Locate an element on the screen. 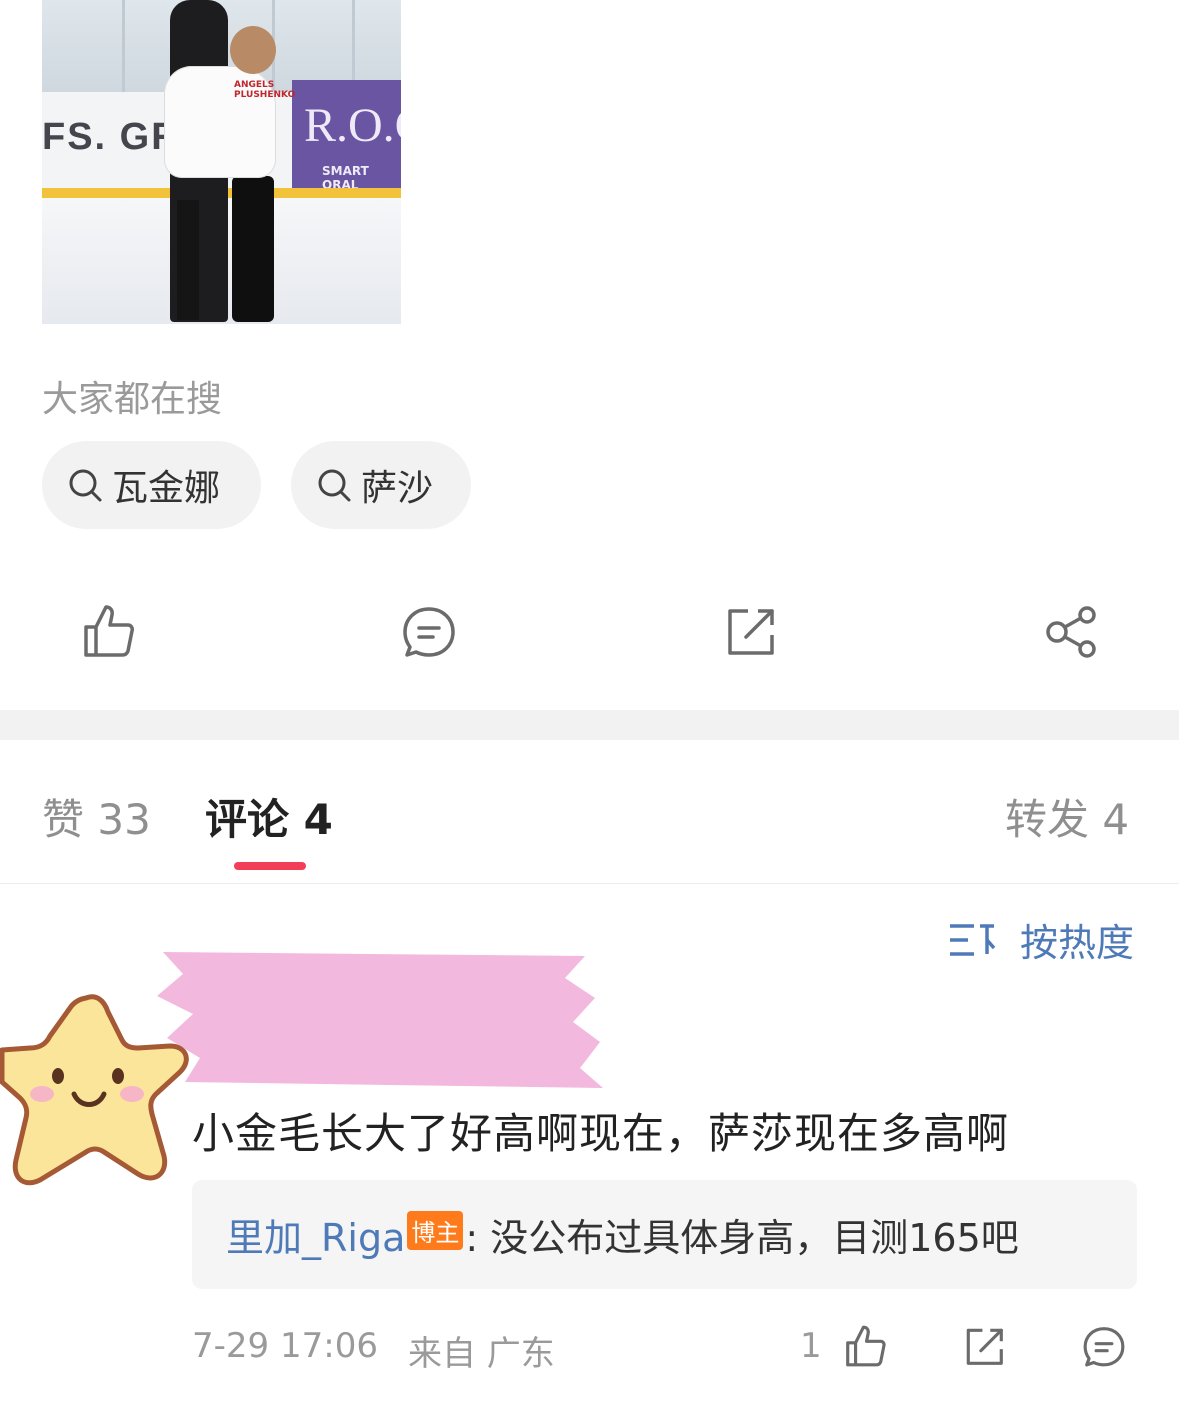 This screenshot has height=1404, width=1179. trending-title: 大家都在搜 is located at coordinates (132, 399).